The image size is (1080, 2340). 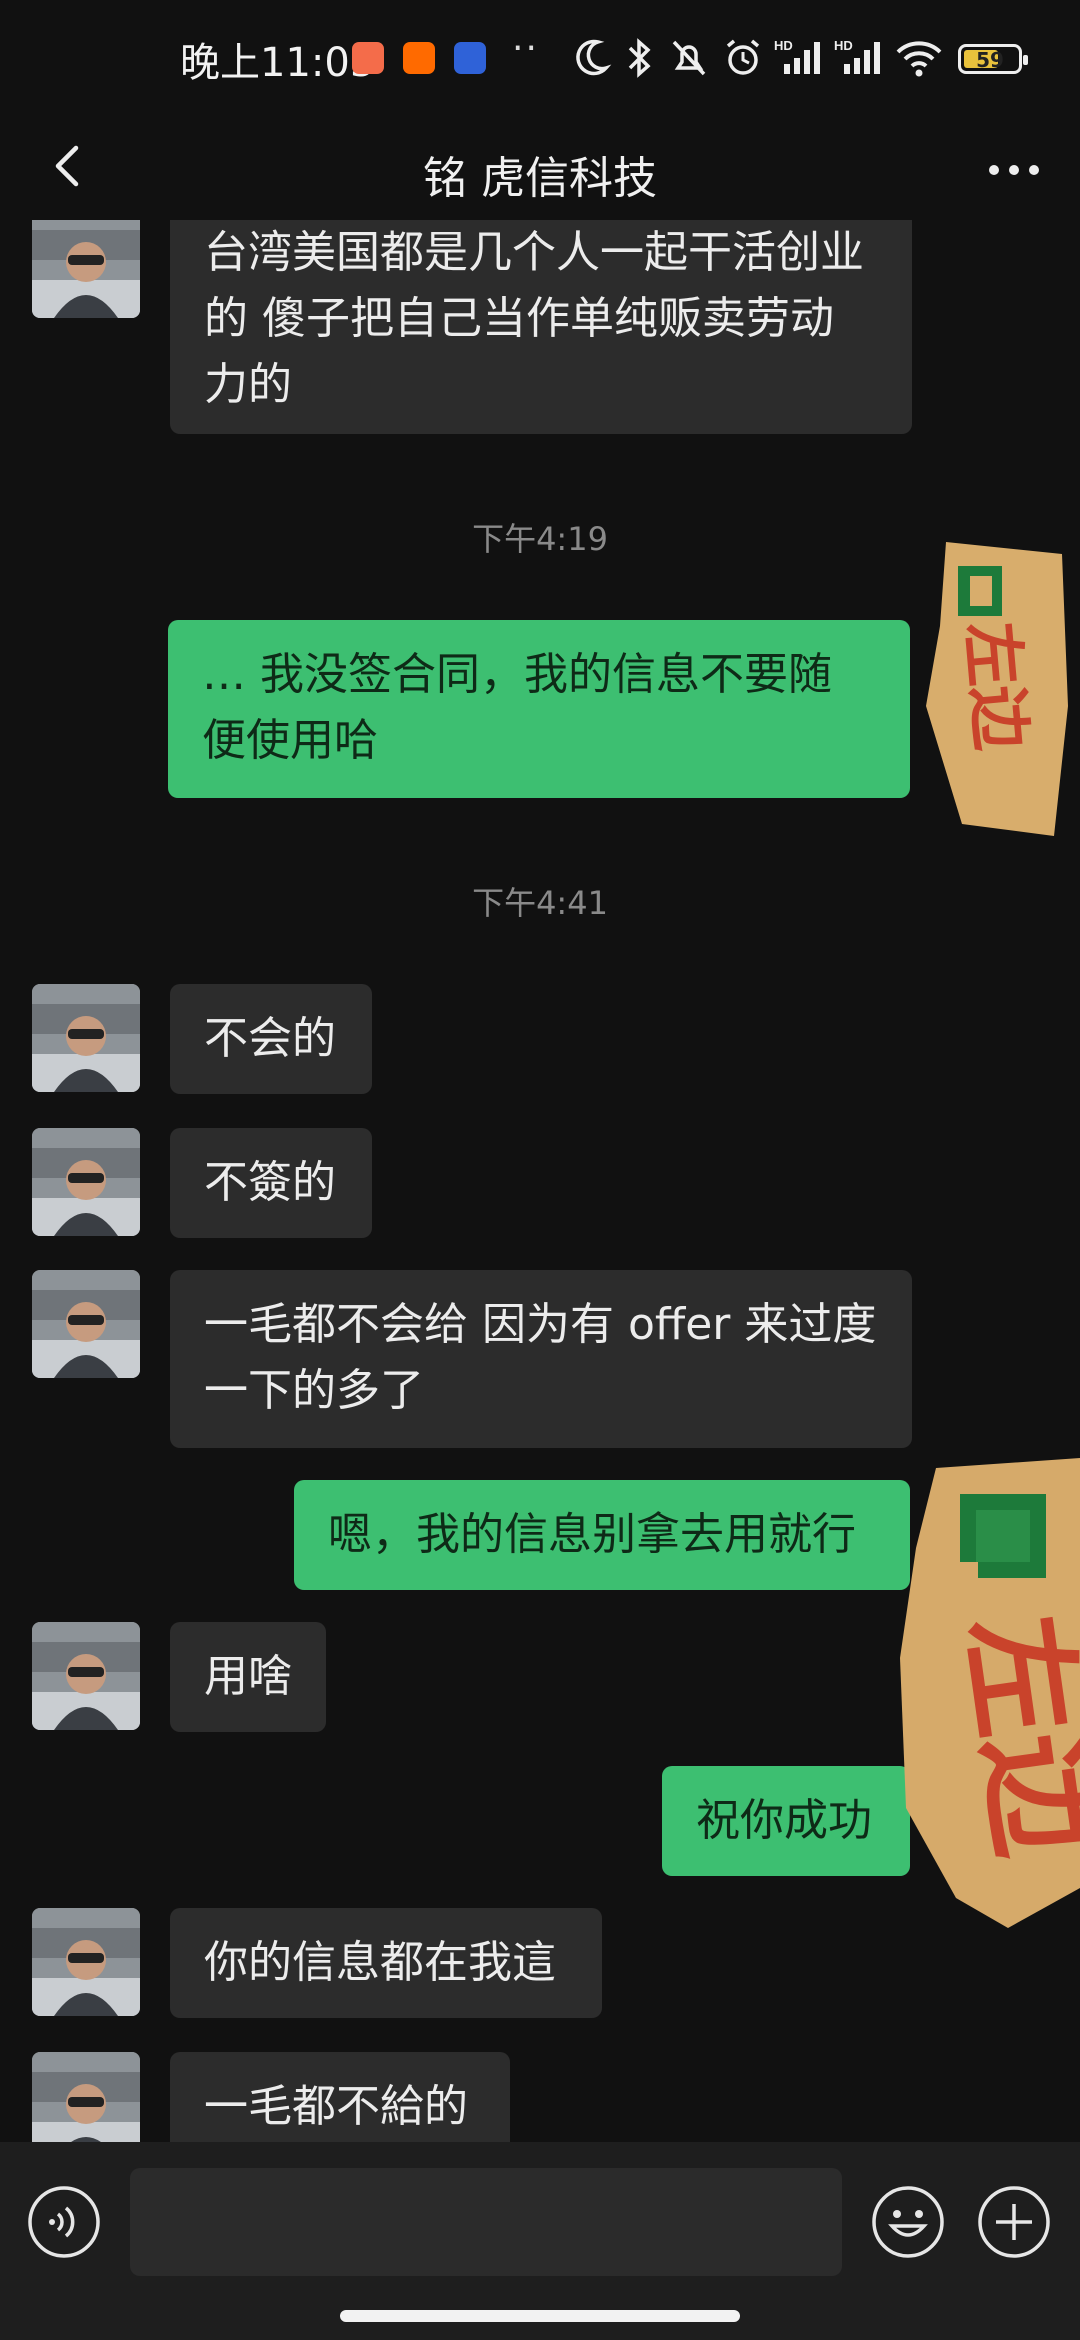 I want to click on wifi-icon, so click(x=919, y=59).